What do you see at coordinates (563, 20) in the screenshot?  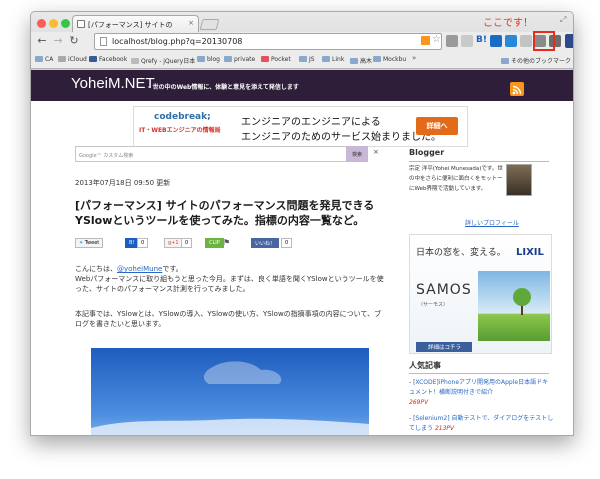 I see `fullscreen-icon: ⤢` at bounding box center [563, 20].